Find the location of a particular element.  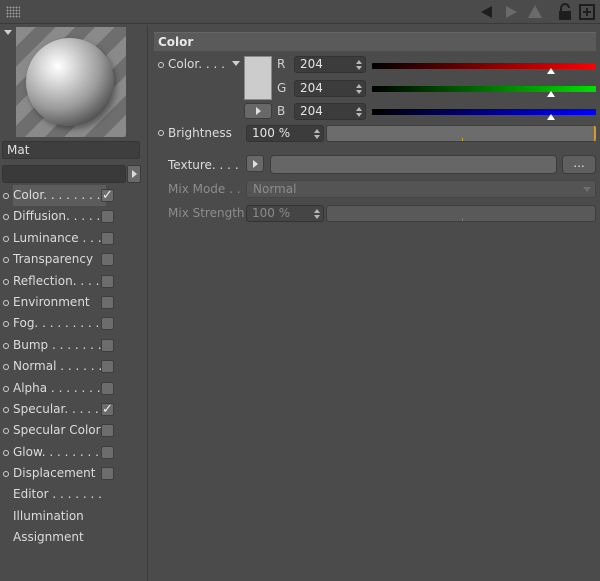

channel-item: Alpha . . . . . . . is located at coordinates (74, 388).